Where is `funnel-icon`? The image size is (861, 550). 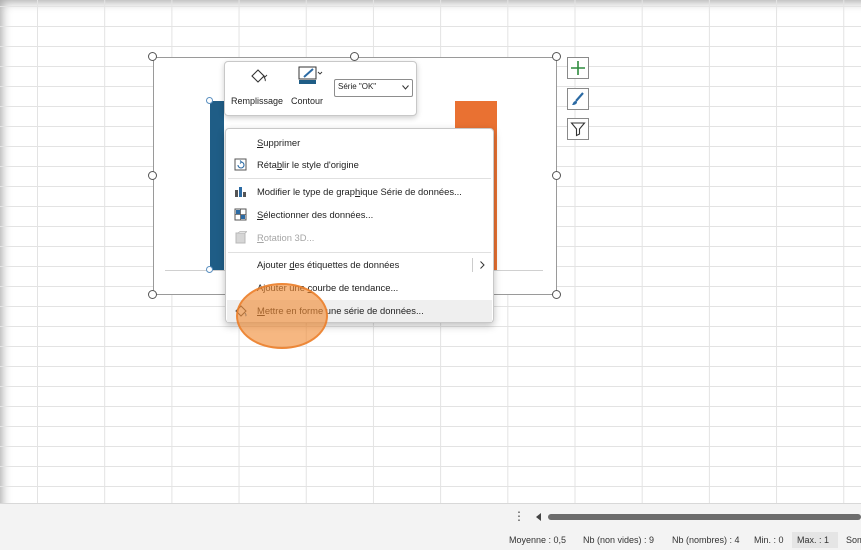
funnel-icon is located at coordinates (578, 129).